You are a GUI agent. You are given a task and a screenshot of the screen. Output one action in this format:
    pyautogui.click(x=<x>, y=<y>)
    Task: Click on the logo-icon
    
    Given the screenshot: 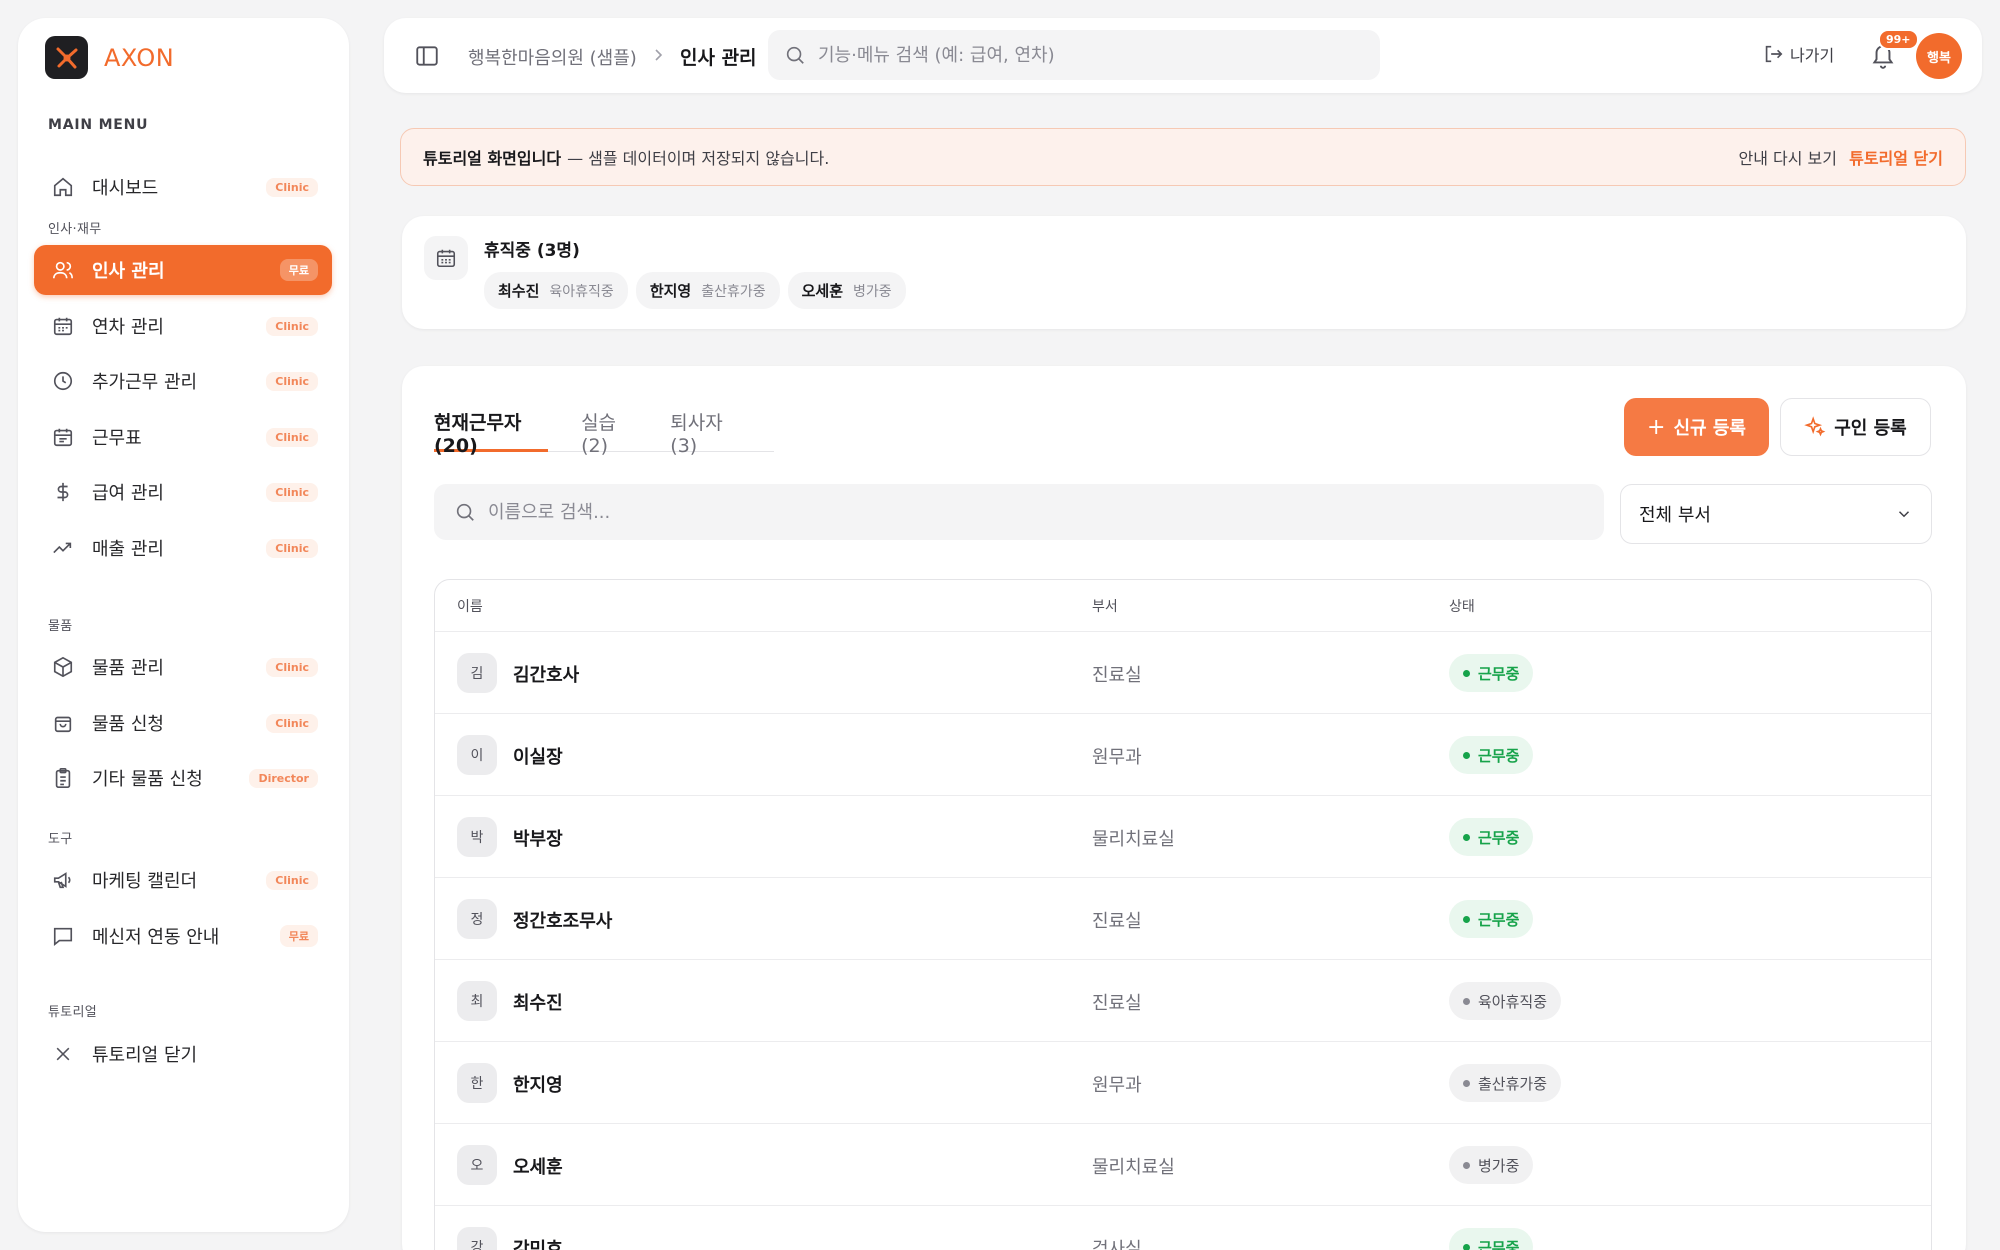 What is the action you would take?
    pyautogui.click(x=66, y=57)
    